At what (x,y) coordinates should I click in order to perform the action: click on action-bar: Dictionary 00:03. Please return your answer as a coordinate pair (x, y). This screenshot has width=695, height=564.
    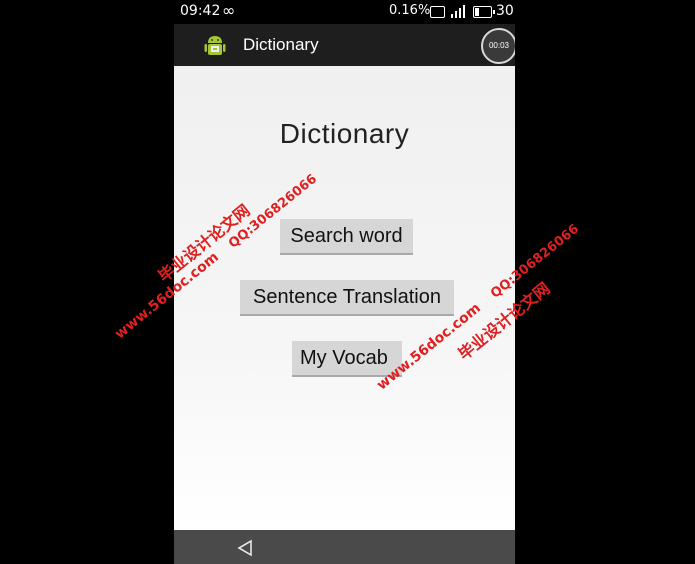
    Looking at the image, I should click on (344, 45).